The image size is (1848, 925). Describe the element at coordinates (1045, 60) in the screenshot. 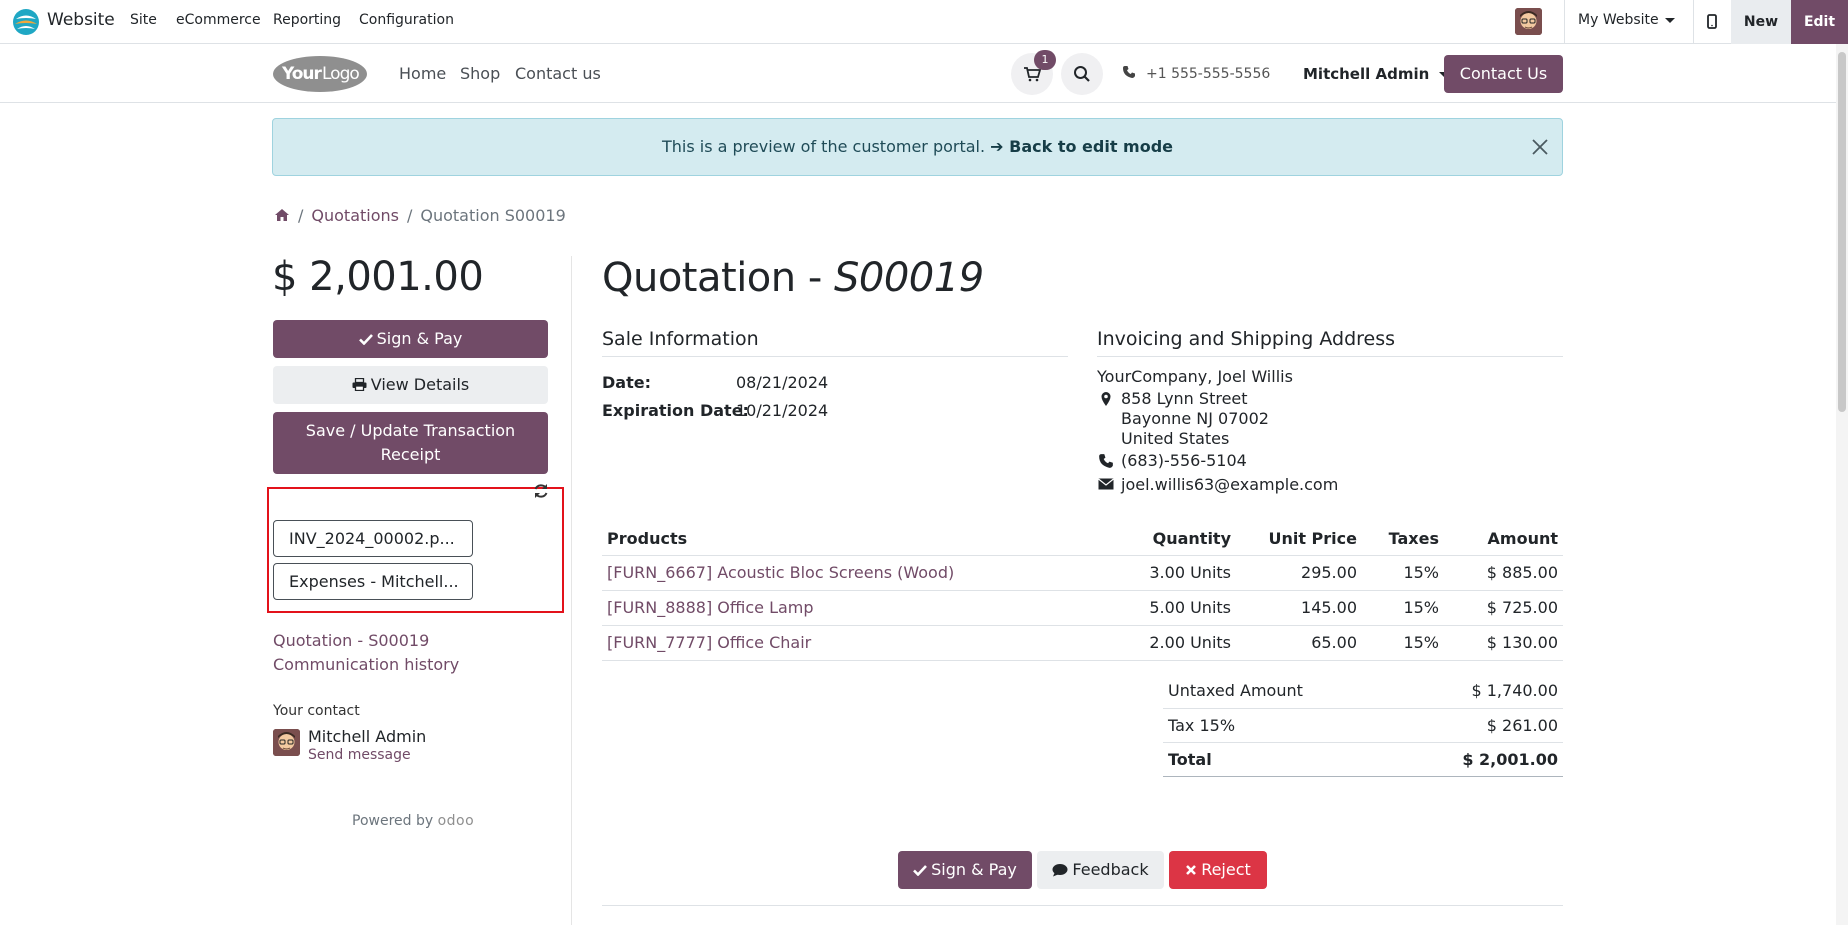

I see `cart-count-badge: 1` at that location.